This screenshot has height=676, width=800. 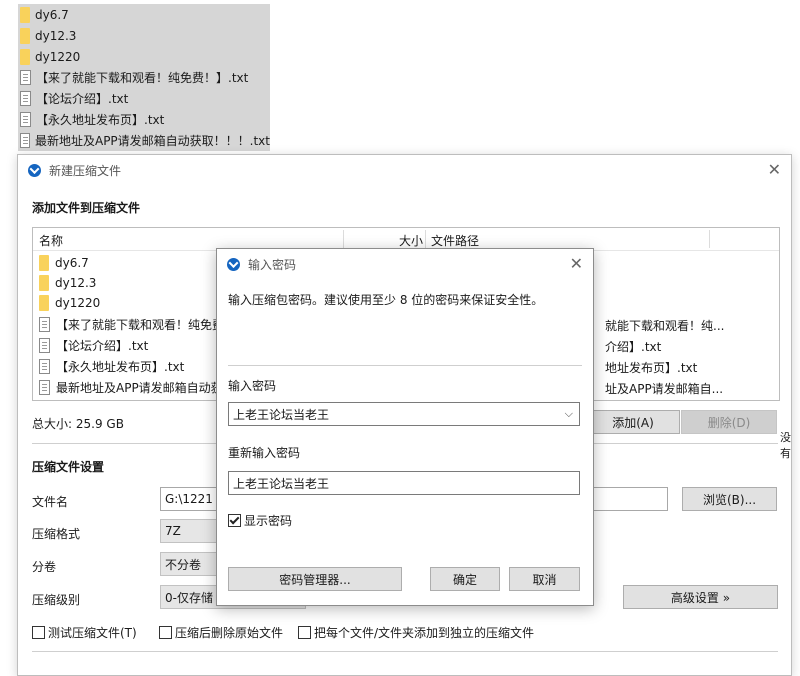 What do you see at coordinates (111, 366) in the screenshot?
I see `list-item: 【永久地址发布页】.txt` at bounding box center [111, 366].